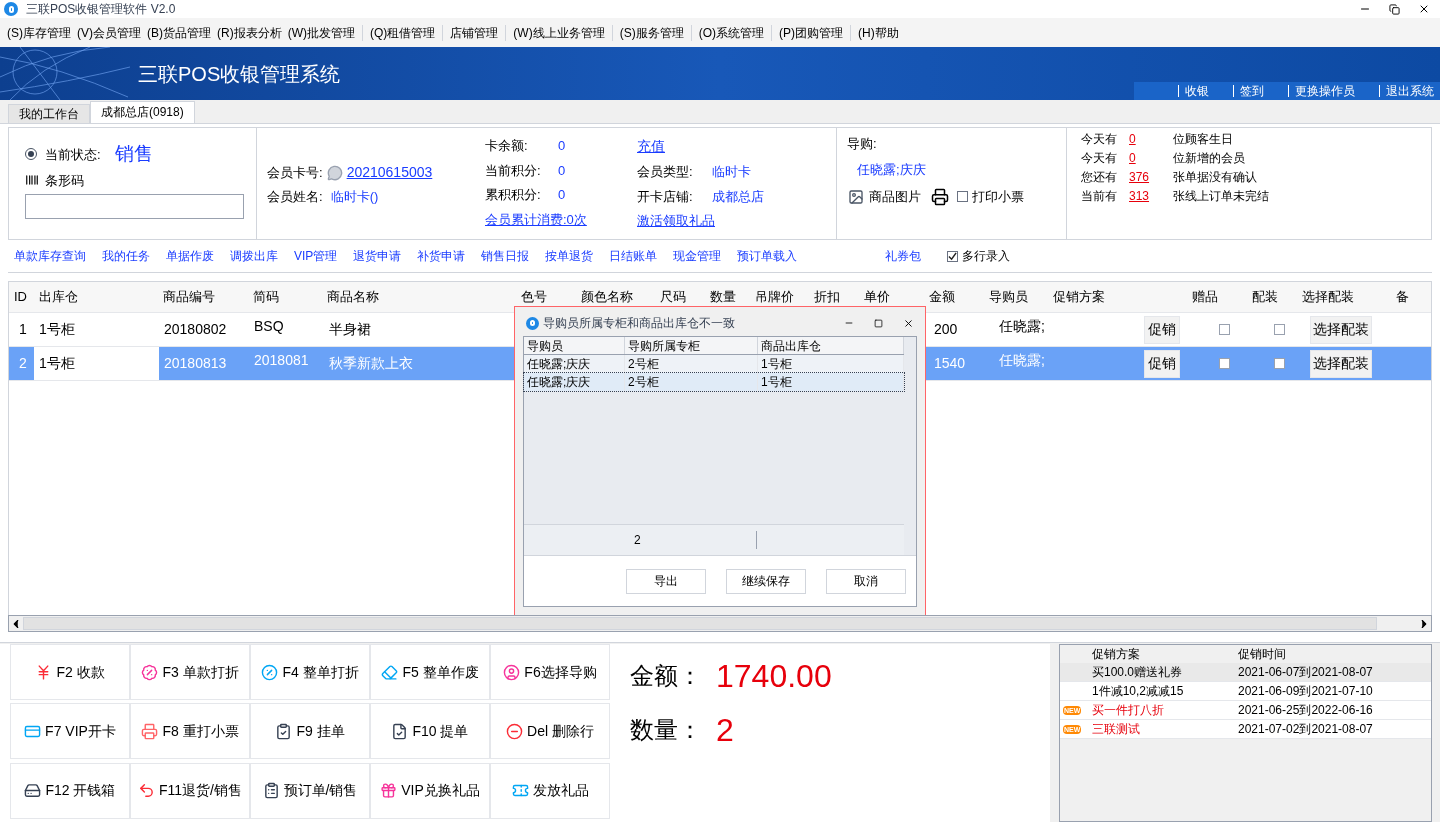 This screenshot has height=822, width=1440. What do you see at coordinates (940, 196) in the screenshot?
I see `printer-icon` at bounding box center [940, 196].